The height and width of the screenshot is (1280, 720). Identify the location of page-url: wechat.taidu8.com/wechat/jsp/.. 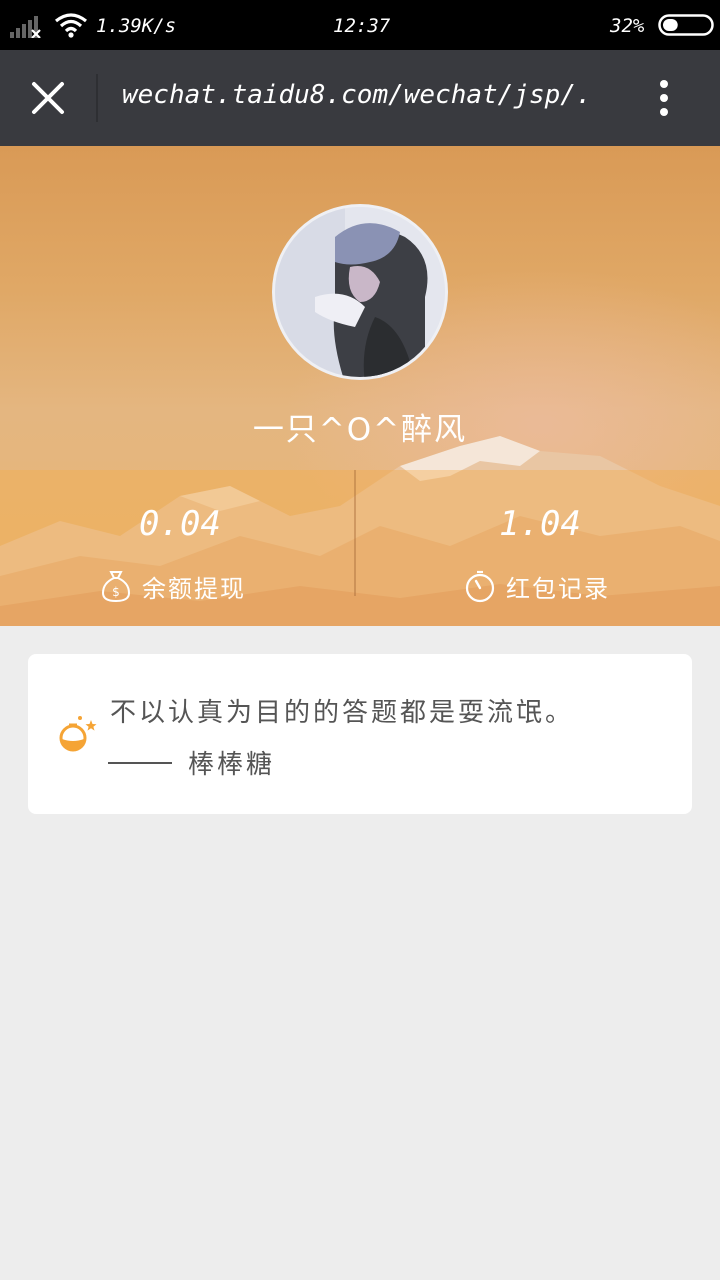
(357, 95).